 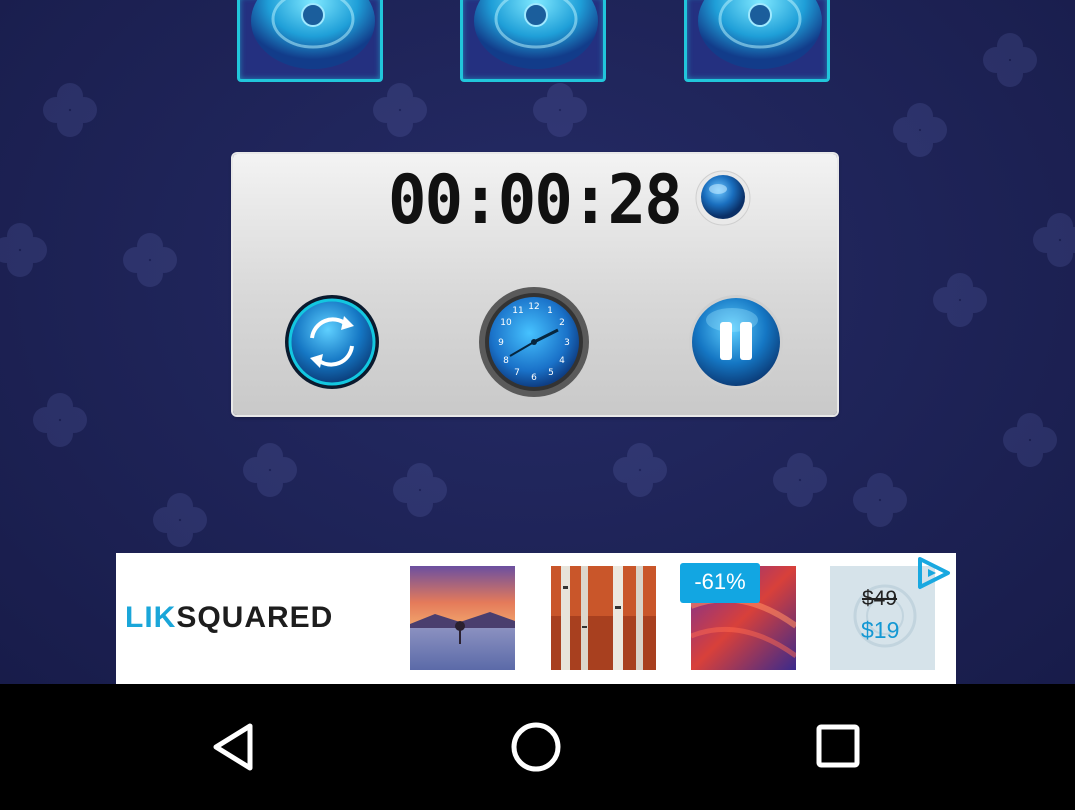 I want to click on home-button, so click(x=536, y=748).